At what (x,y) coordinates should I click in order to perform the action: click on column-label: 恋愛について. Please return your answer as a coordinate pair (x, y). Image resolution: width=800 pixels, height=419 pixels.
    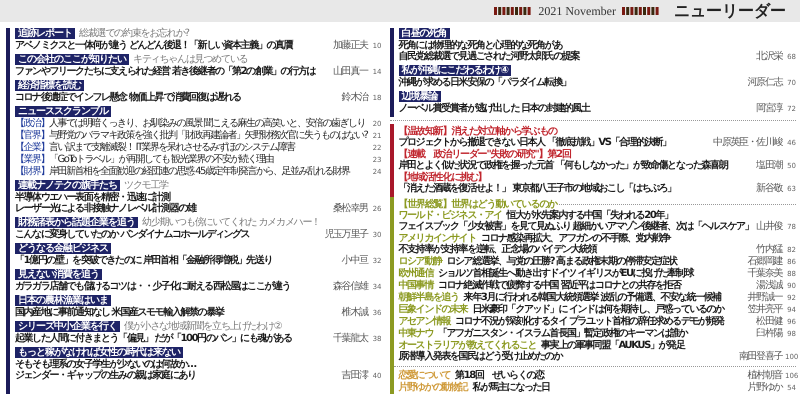
    Looking at the image, I should click on (424, 375).